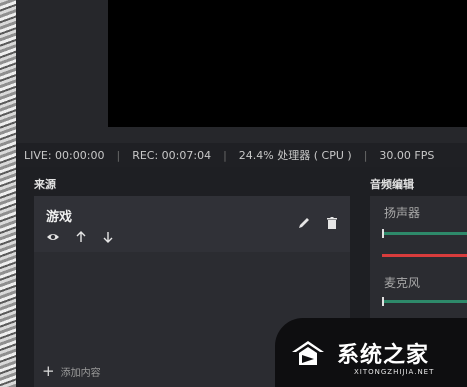 The image size is (467, 387). What do you see at coordinates (80, 373) in the screenshot?
I see `add-source-label: 添加内容` at bounding box center [80, 373].